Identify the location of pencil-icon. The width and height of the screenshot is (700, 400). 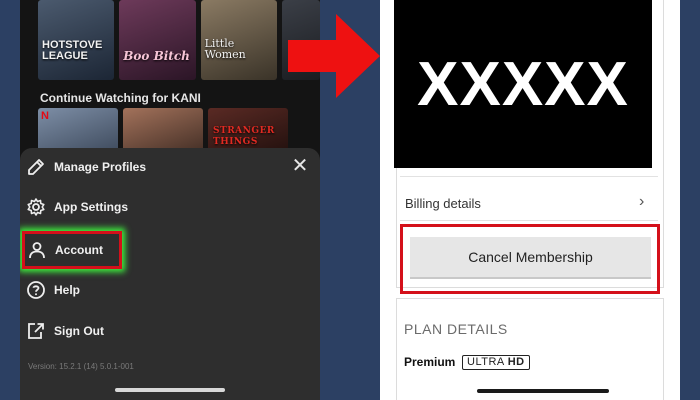
(36, 167).